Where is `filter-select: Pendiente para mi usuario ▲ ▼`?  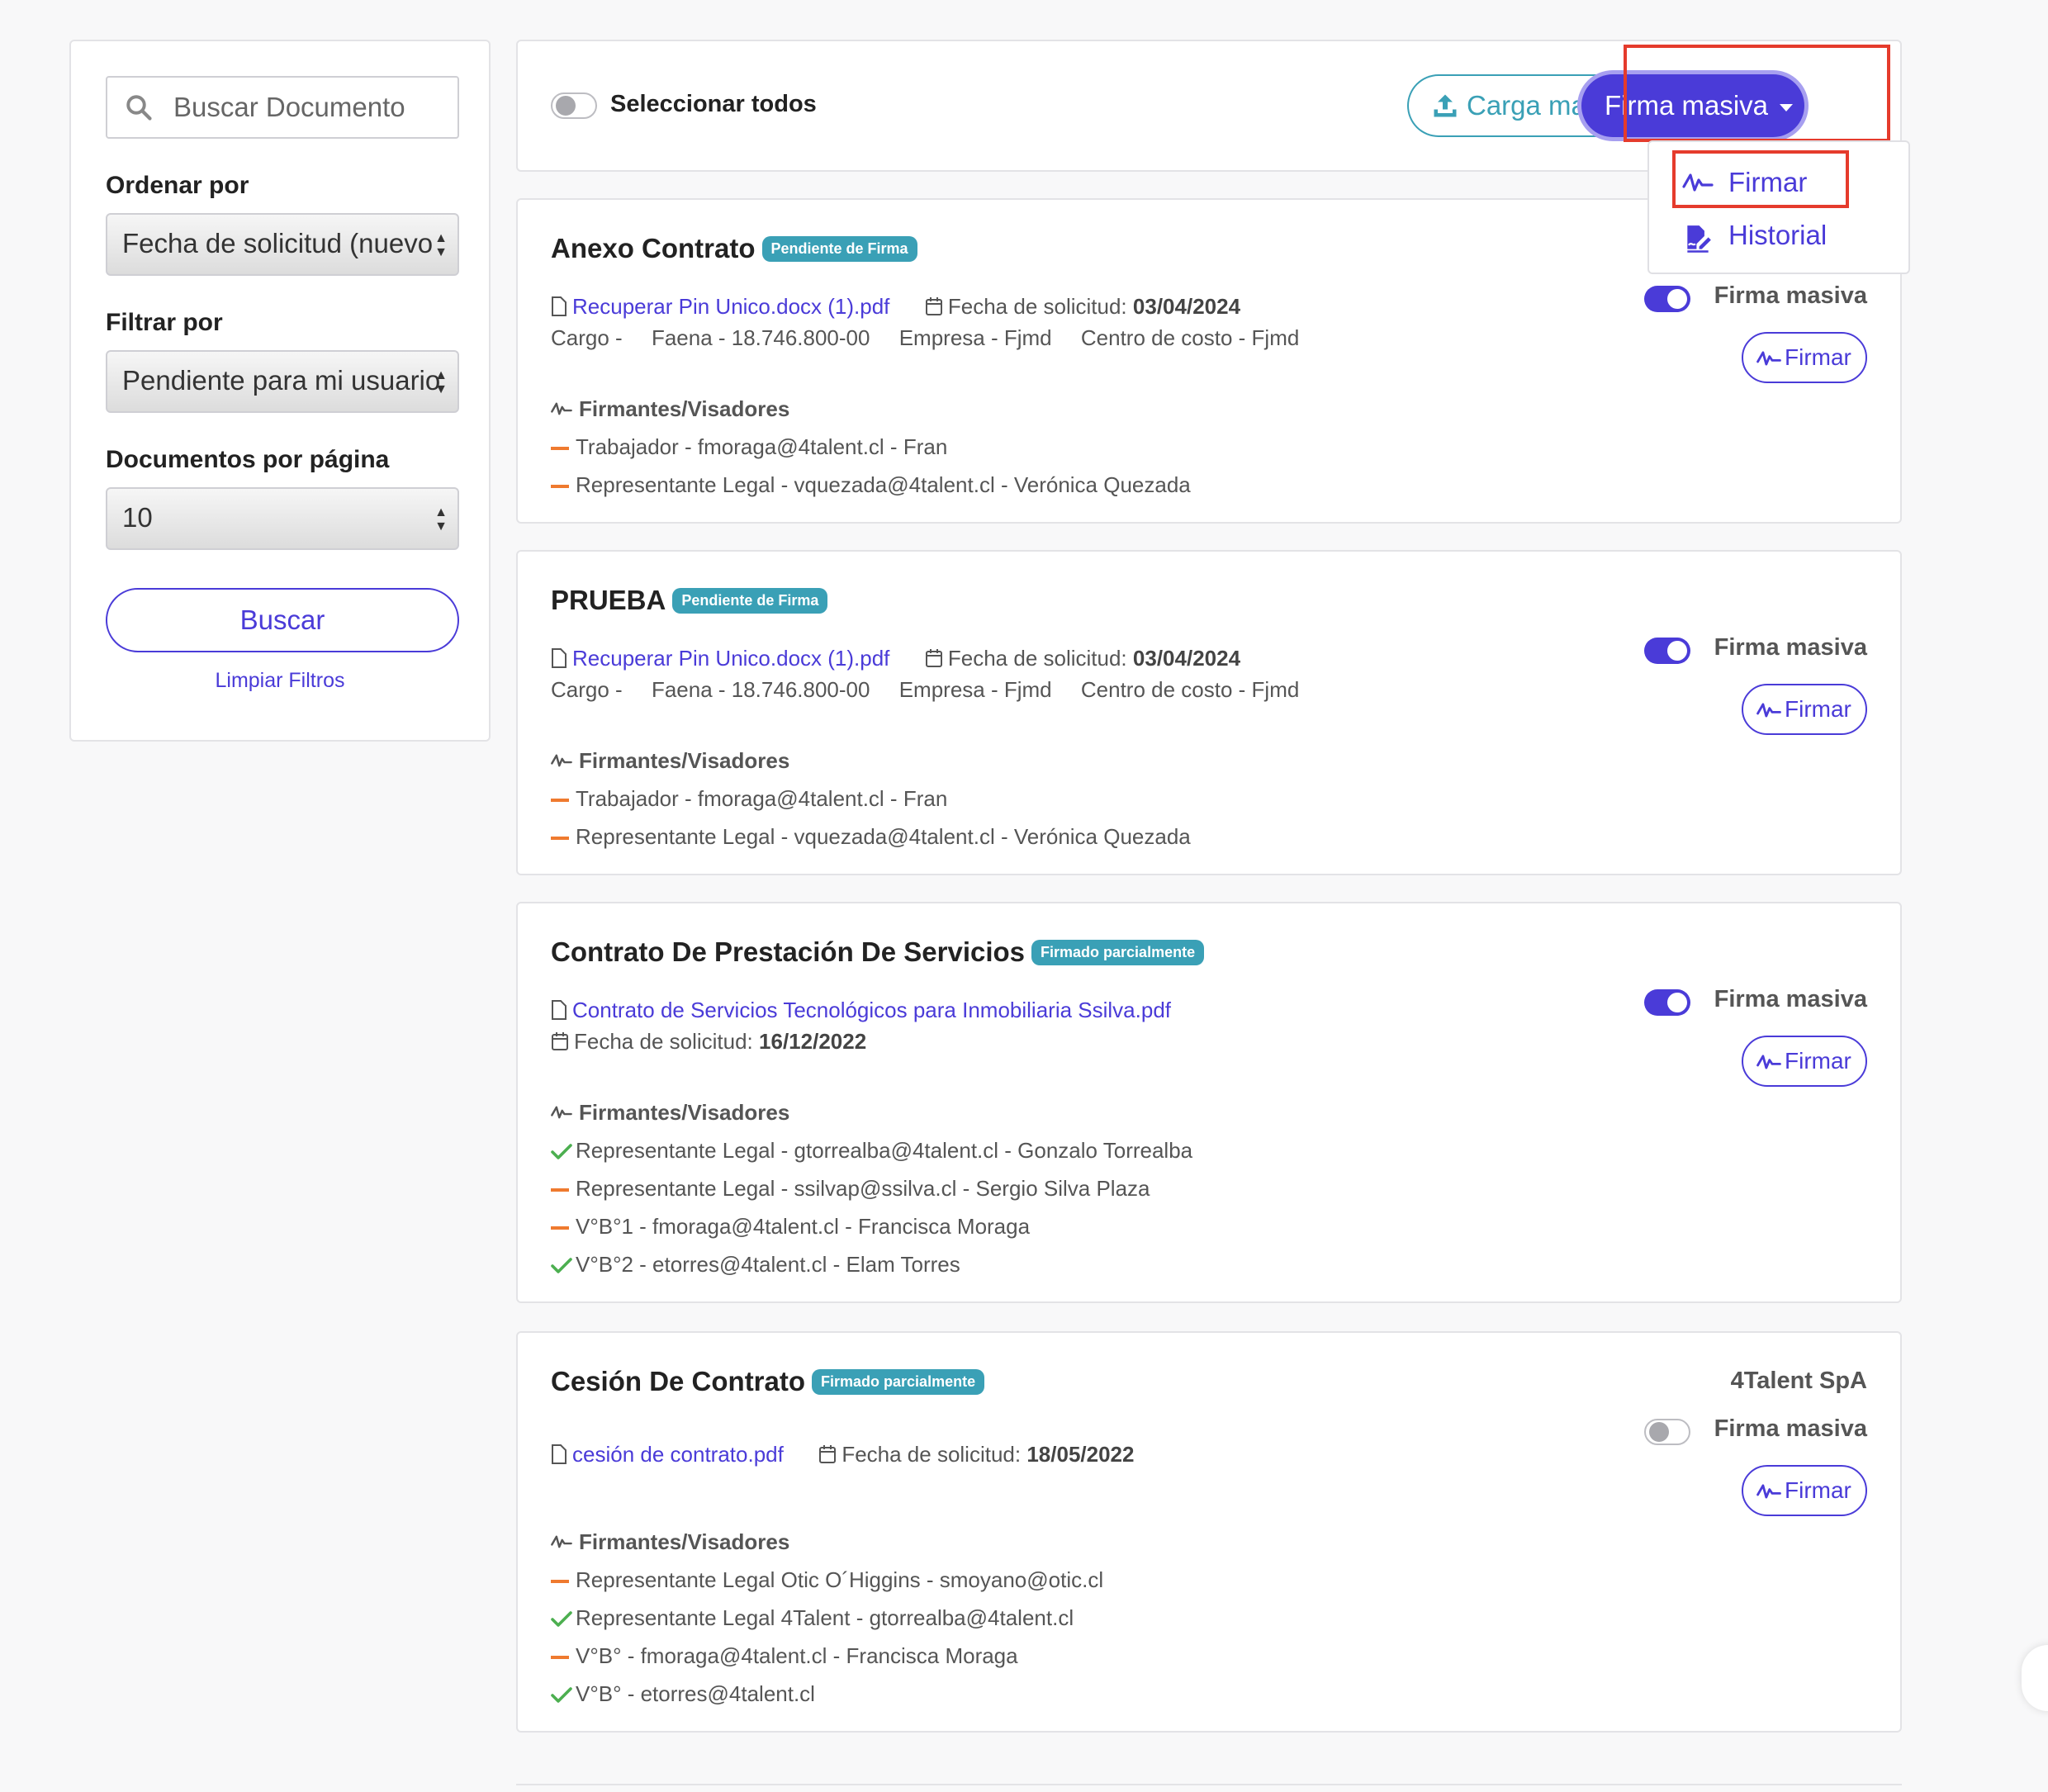 filter-select: Pendiente para mi usuario ▲ ▼ is located at coordinates (282, 381).